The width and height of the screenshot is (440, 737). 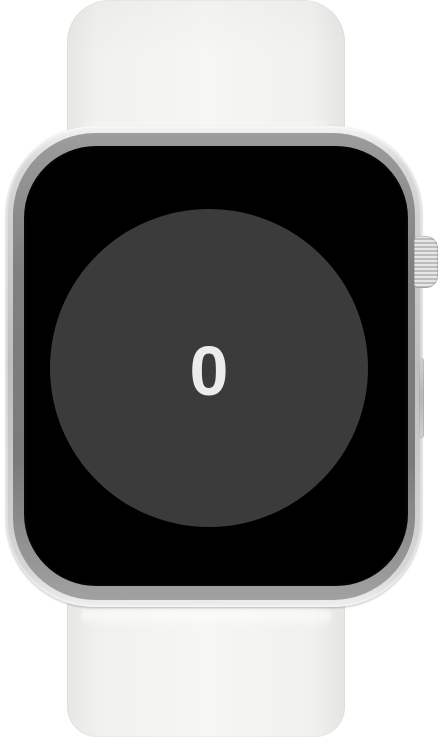 What do you see at coordinates (426, 262) in the screenshot?
I see `digital-crown` at bounding box center [426, 262].